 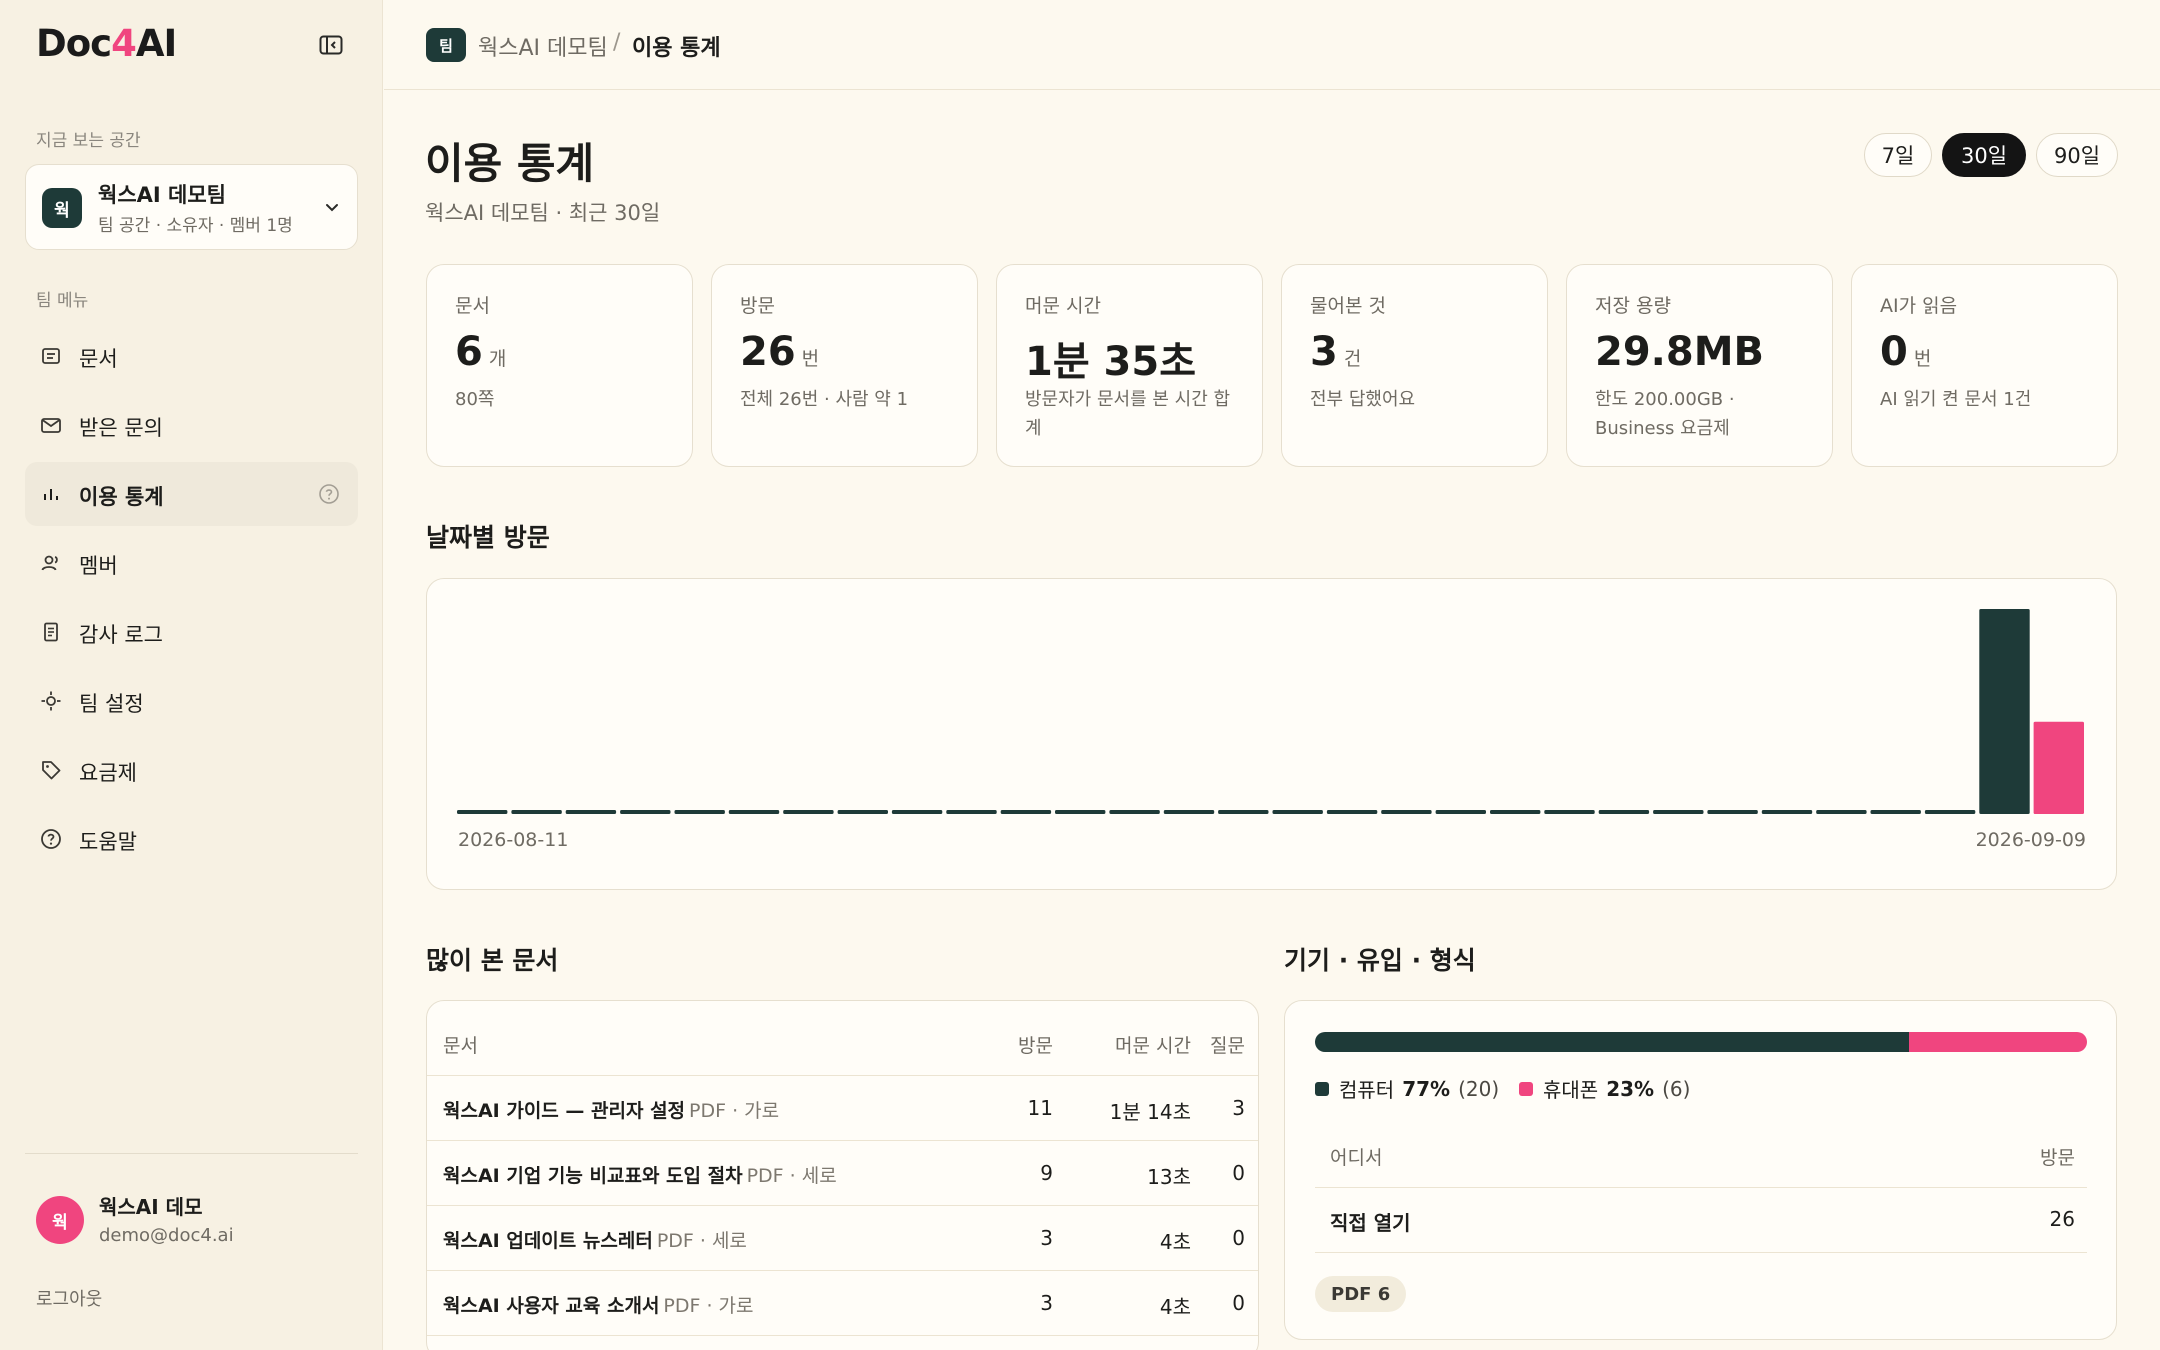 I want to click on sidebar-item-members: 멤버, so click(x=191, y=563).